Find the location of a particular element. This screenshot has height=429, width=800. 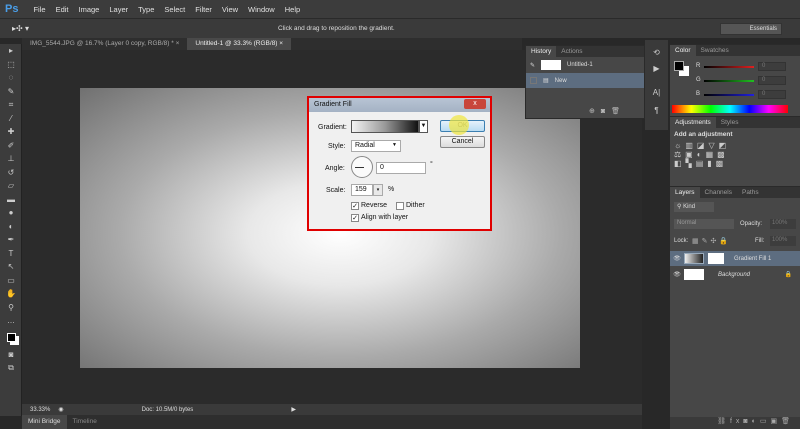

type-tool-icon: T is located at coordinates (11, 254).